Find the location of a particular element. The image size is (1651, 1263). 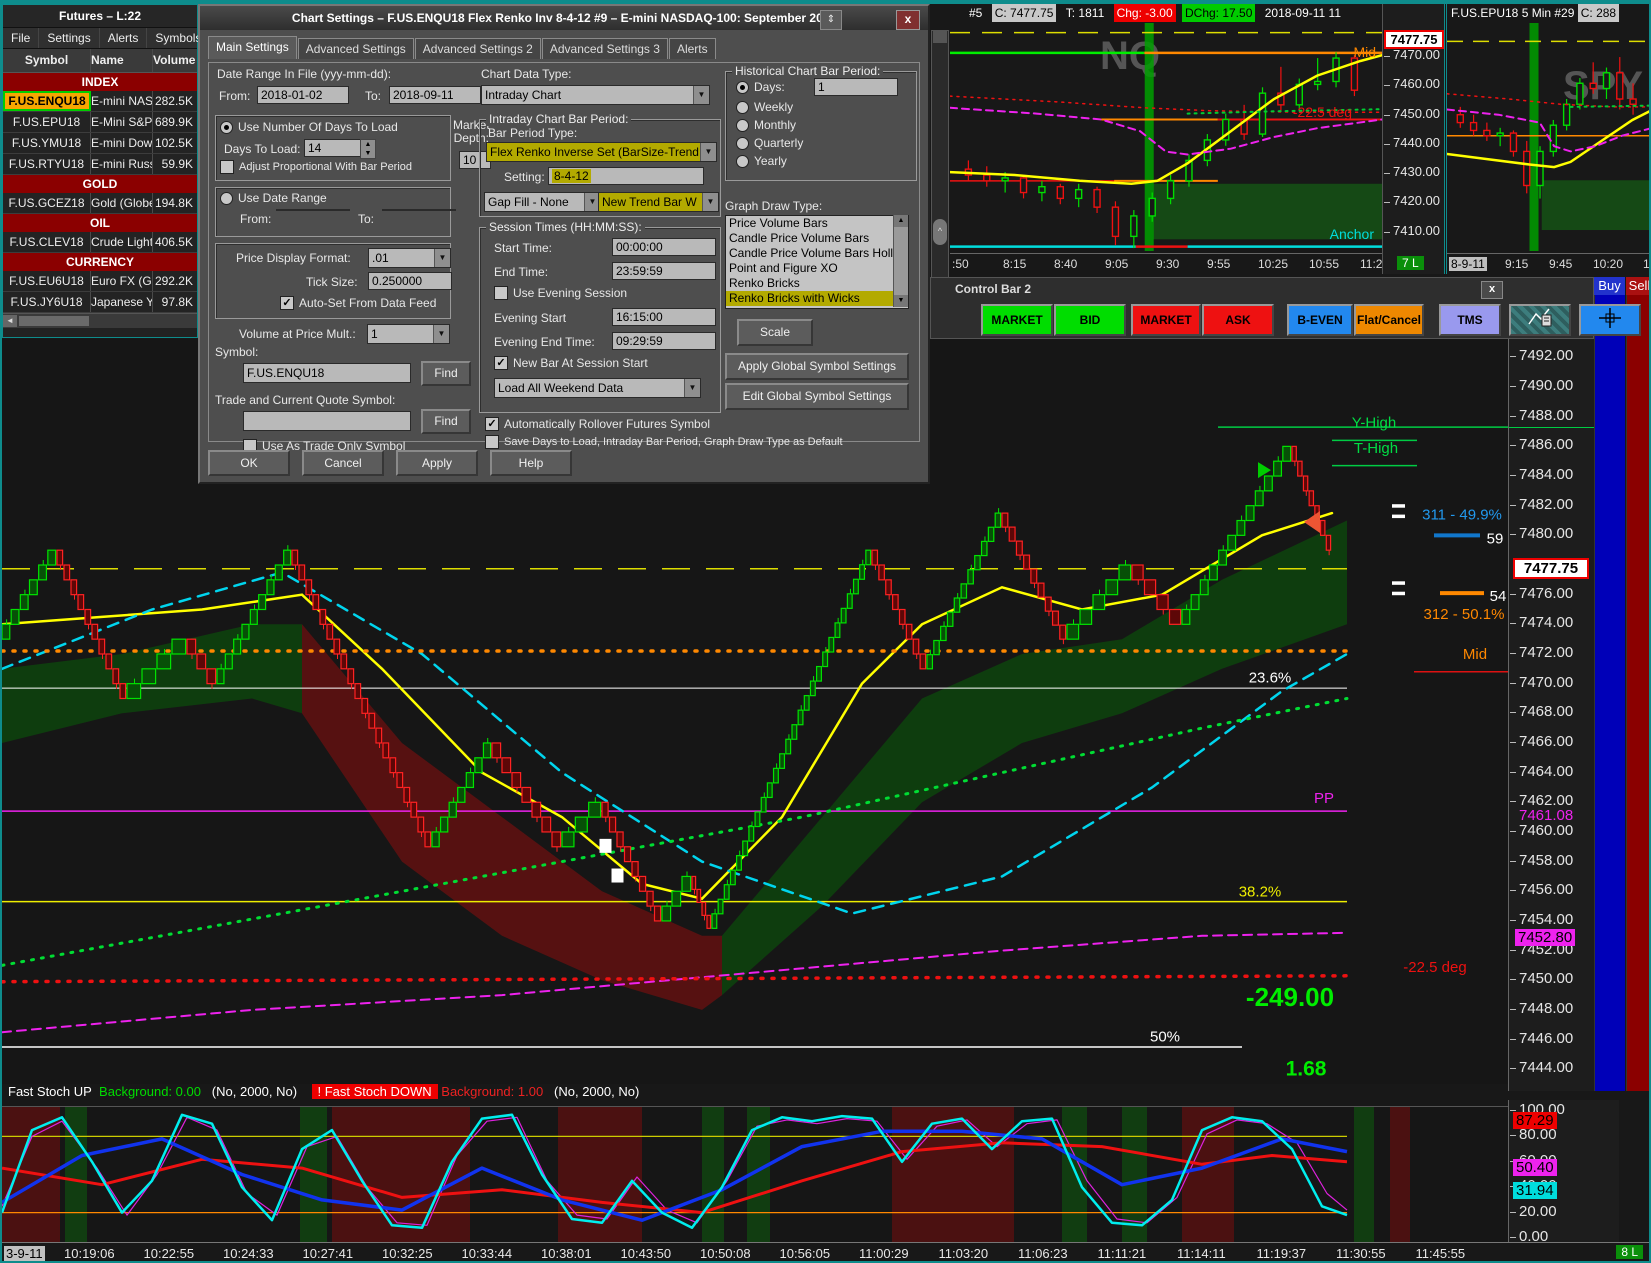

dialog-spinner-icon: ⇕ is located at coordinates (831, 20).